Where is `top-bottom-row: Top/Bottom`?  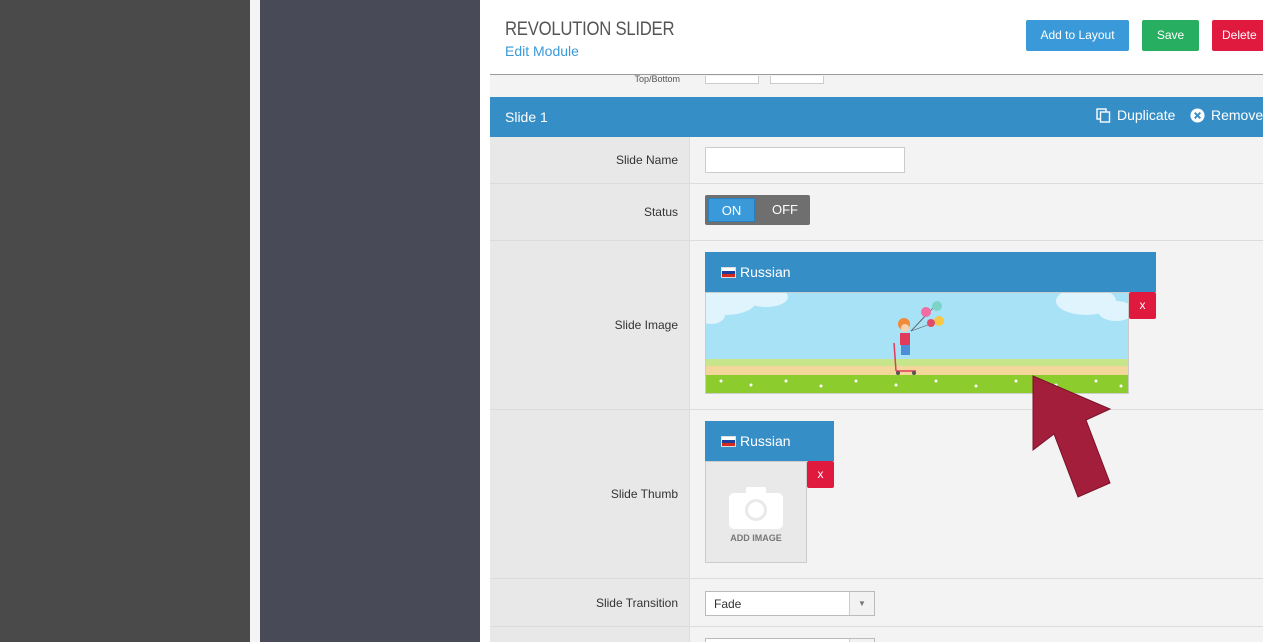 top-bottom-row: Top/Bottom is located at coordinates (876, 85).